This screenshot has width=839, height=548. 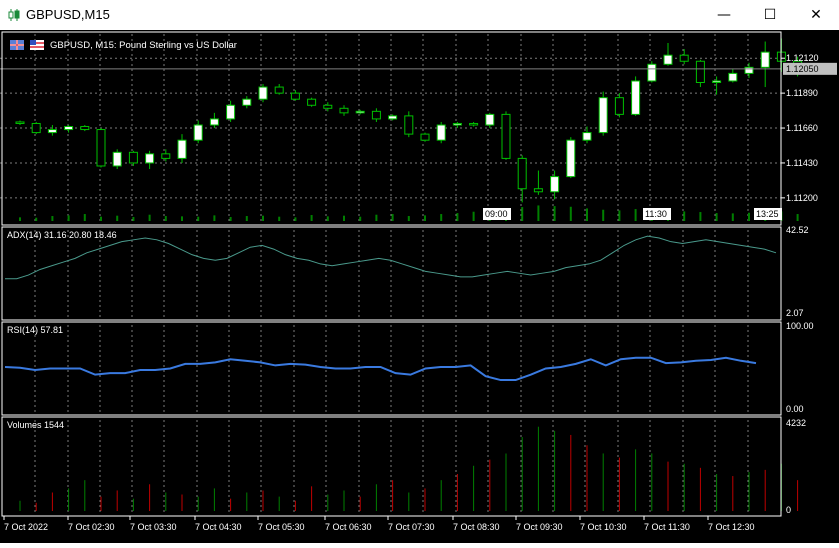 I want to click on price-axis-label: 1.11890, so click(x=802, y=93).